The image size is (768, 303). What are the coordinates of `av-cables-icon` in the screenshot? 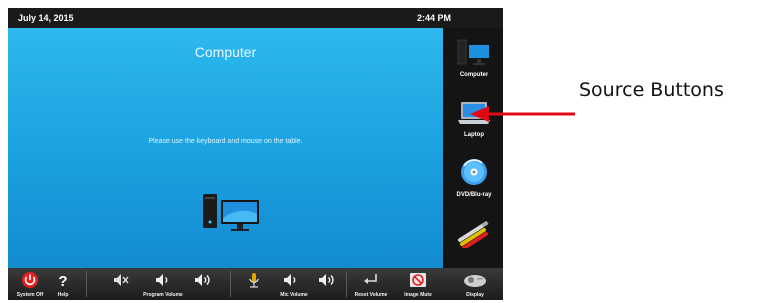 It's located at (473, 234).